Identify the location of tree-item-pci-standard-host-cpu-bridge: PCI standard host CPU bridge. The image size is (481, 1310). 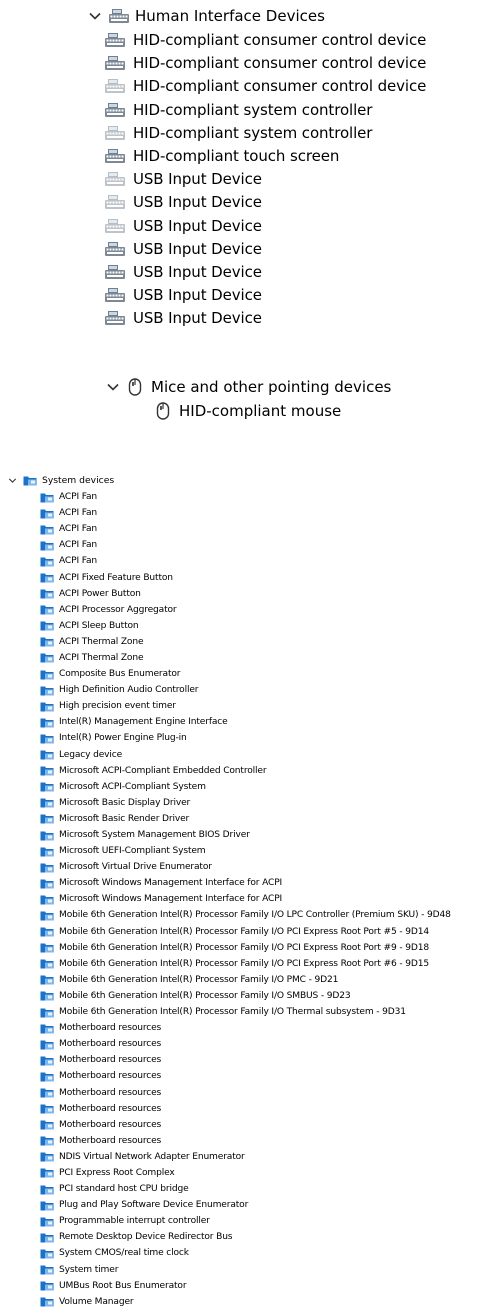
(245, 1189).